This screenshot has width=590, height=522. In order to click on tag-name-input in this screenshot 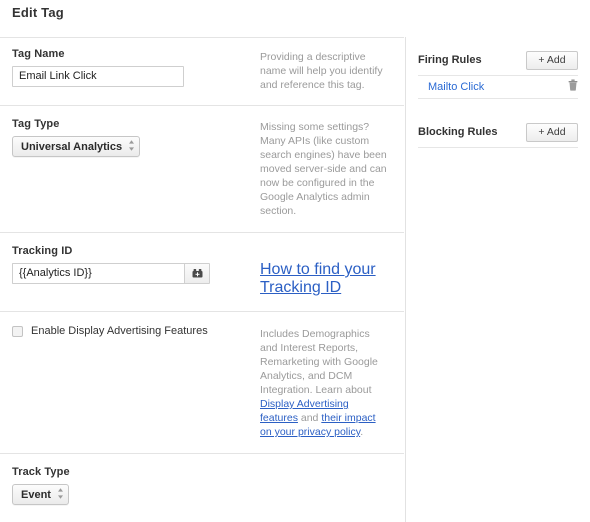, I will do `click(98, 76)`.